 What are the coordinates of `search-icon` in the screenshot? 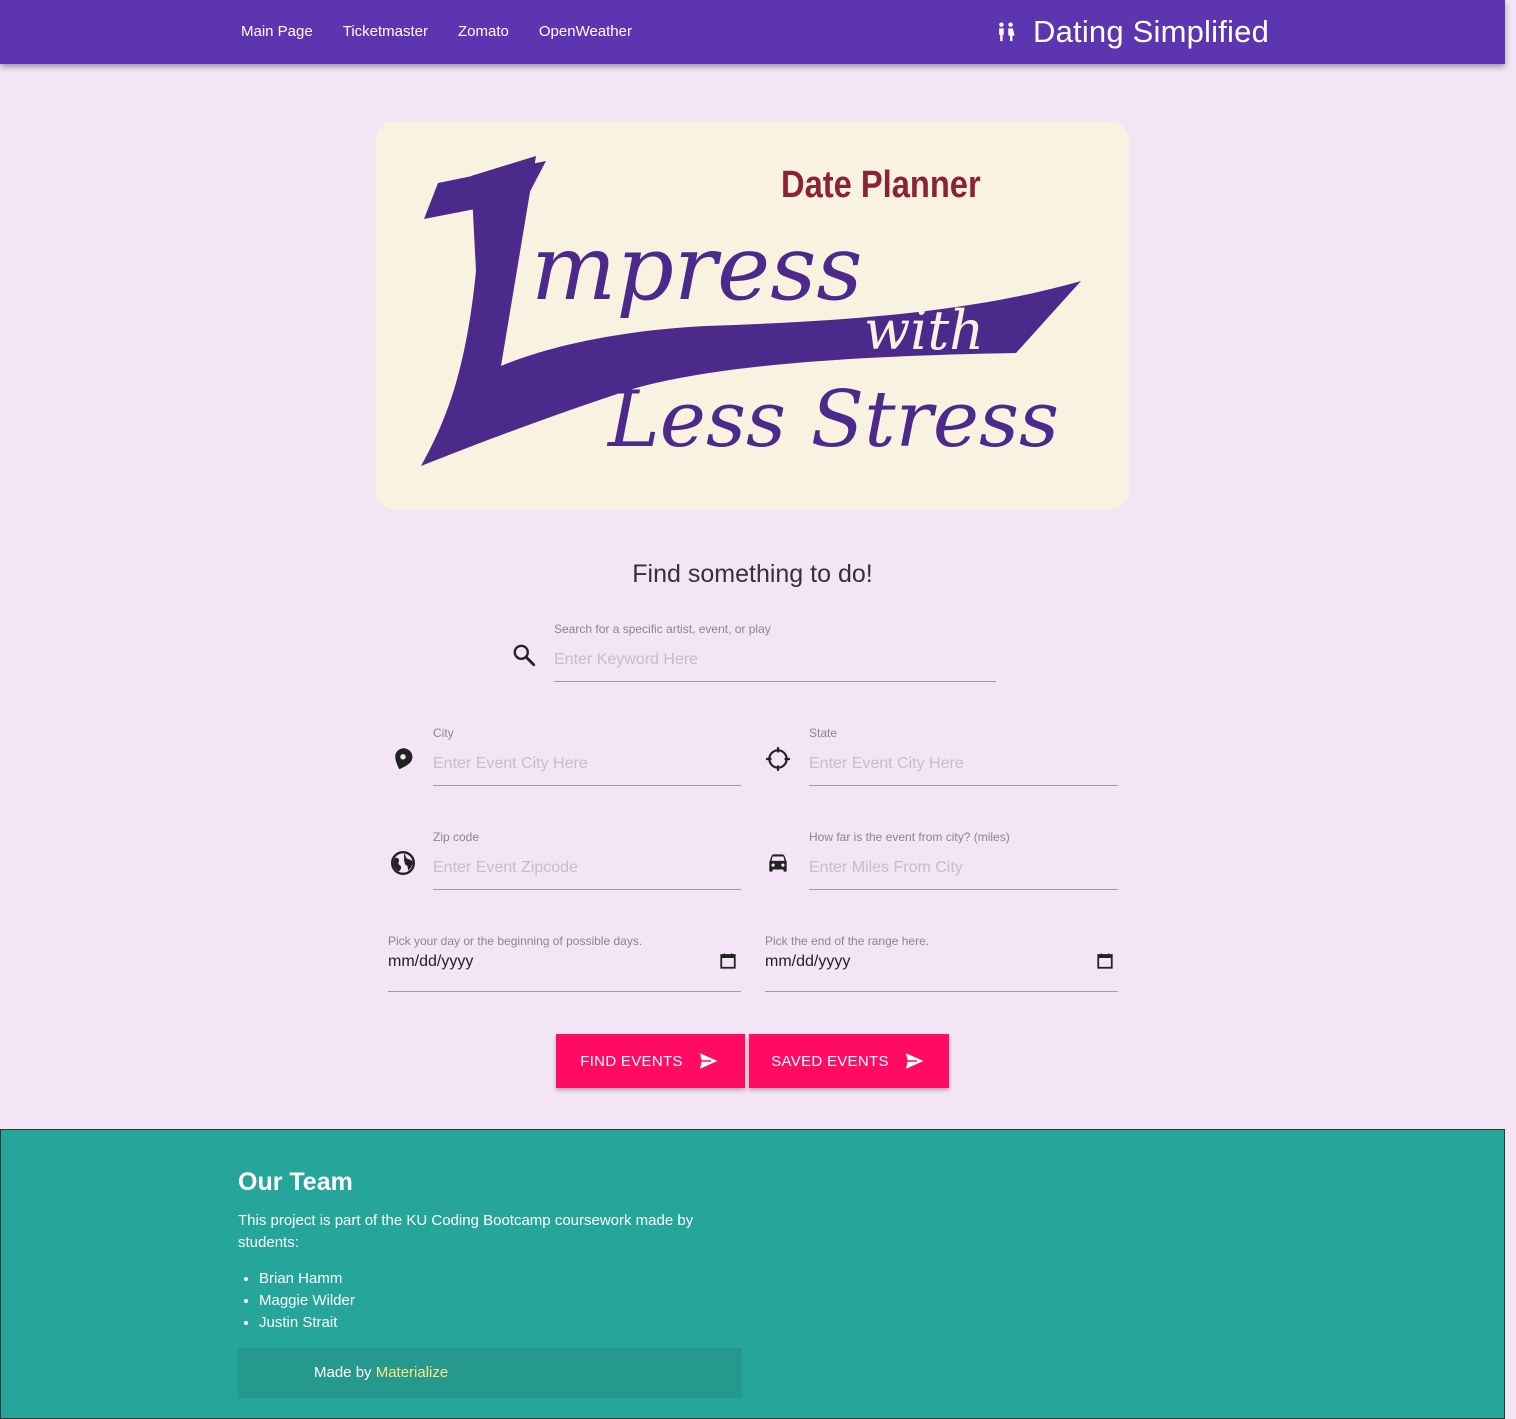 It's located at (524, 655).